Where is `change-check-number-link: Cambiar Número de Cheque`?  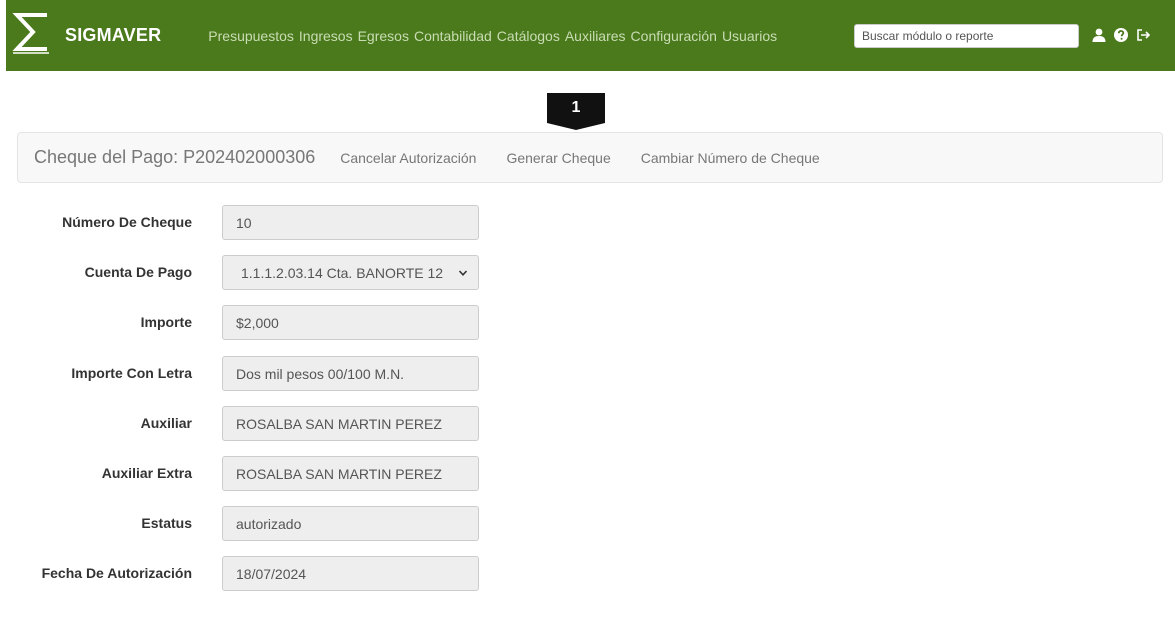 change-check-number-link: Cambiar Número de Cheque is located at coordinates (730, 158).